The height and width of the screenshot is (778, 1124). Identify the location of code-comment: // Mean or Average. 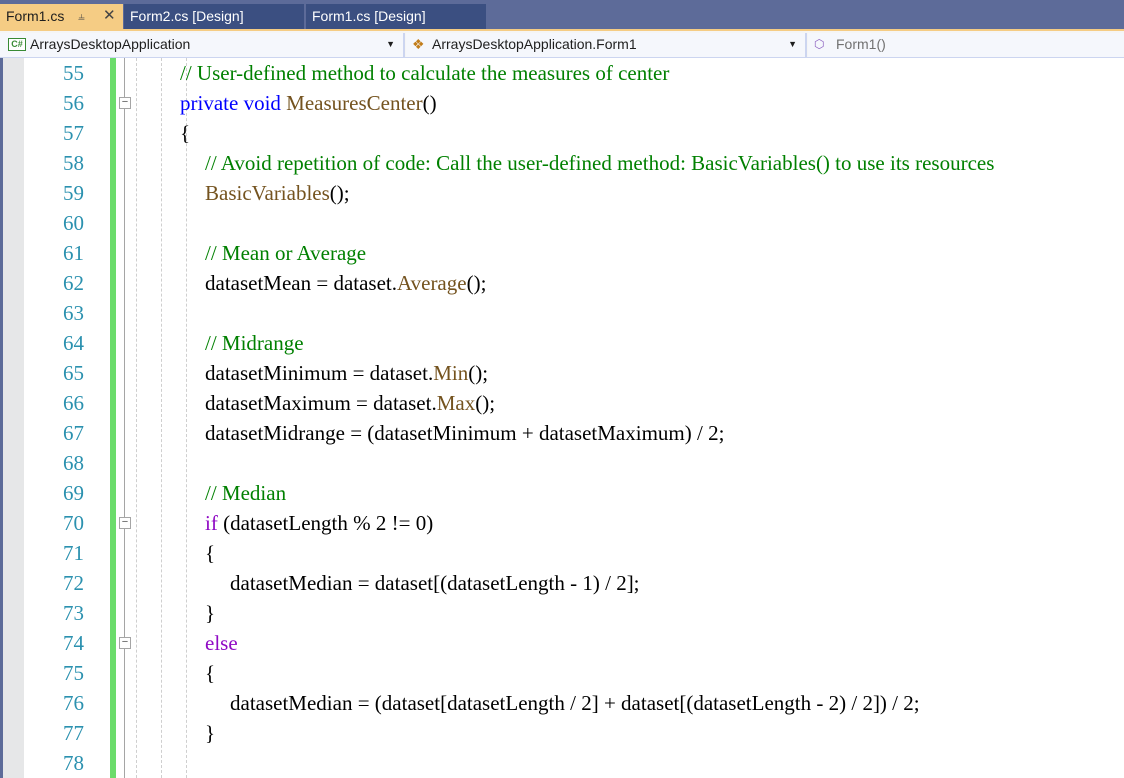
(286, 253).